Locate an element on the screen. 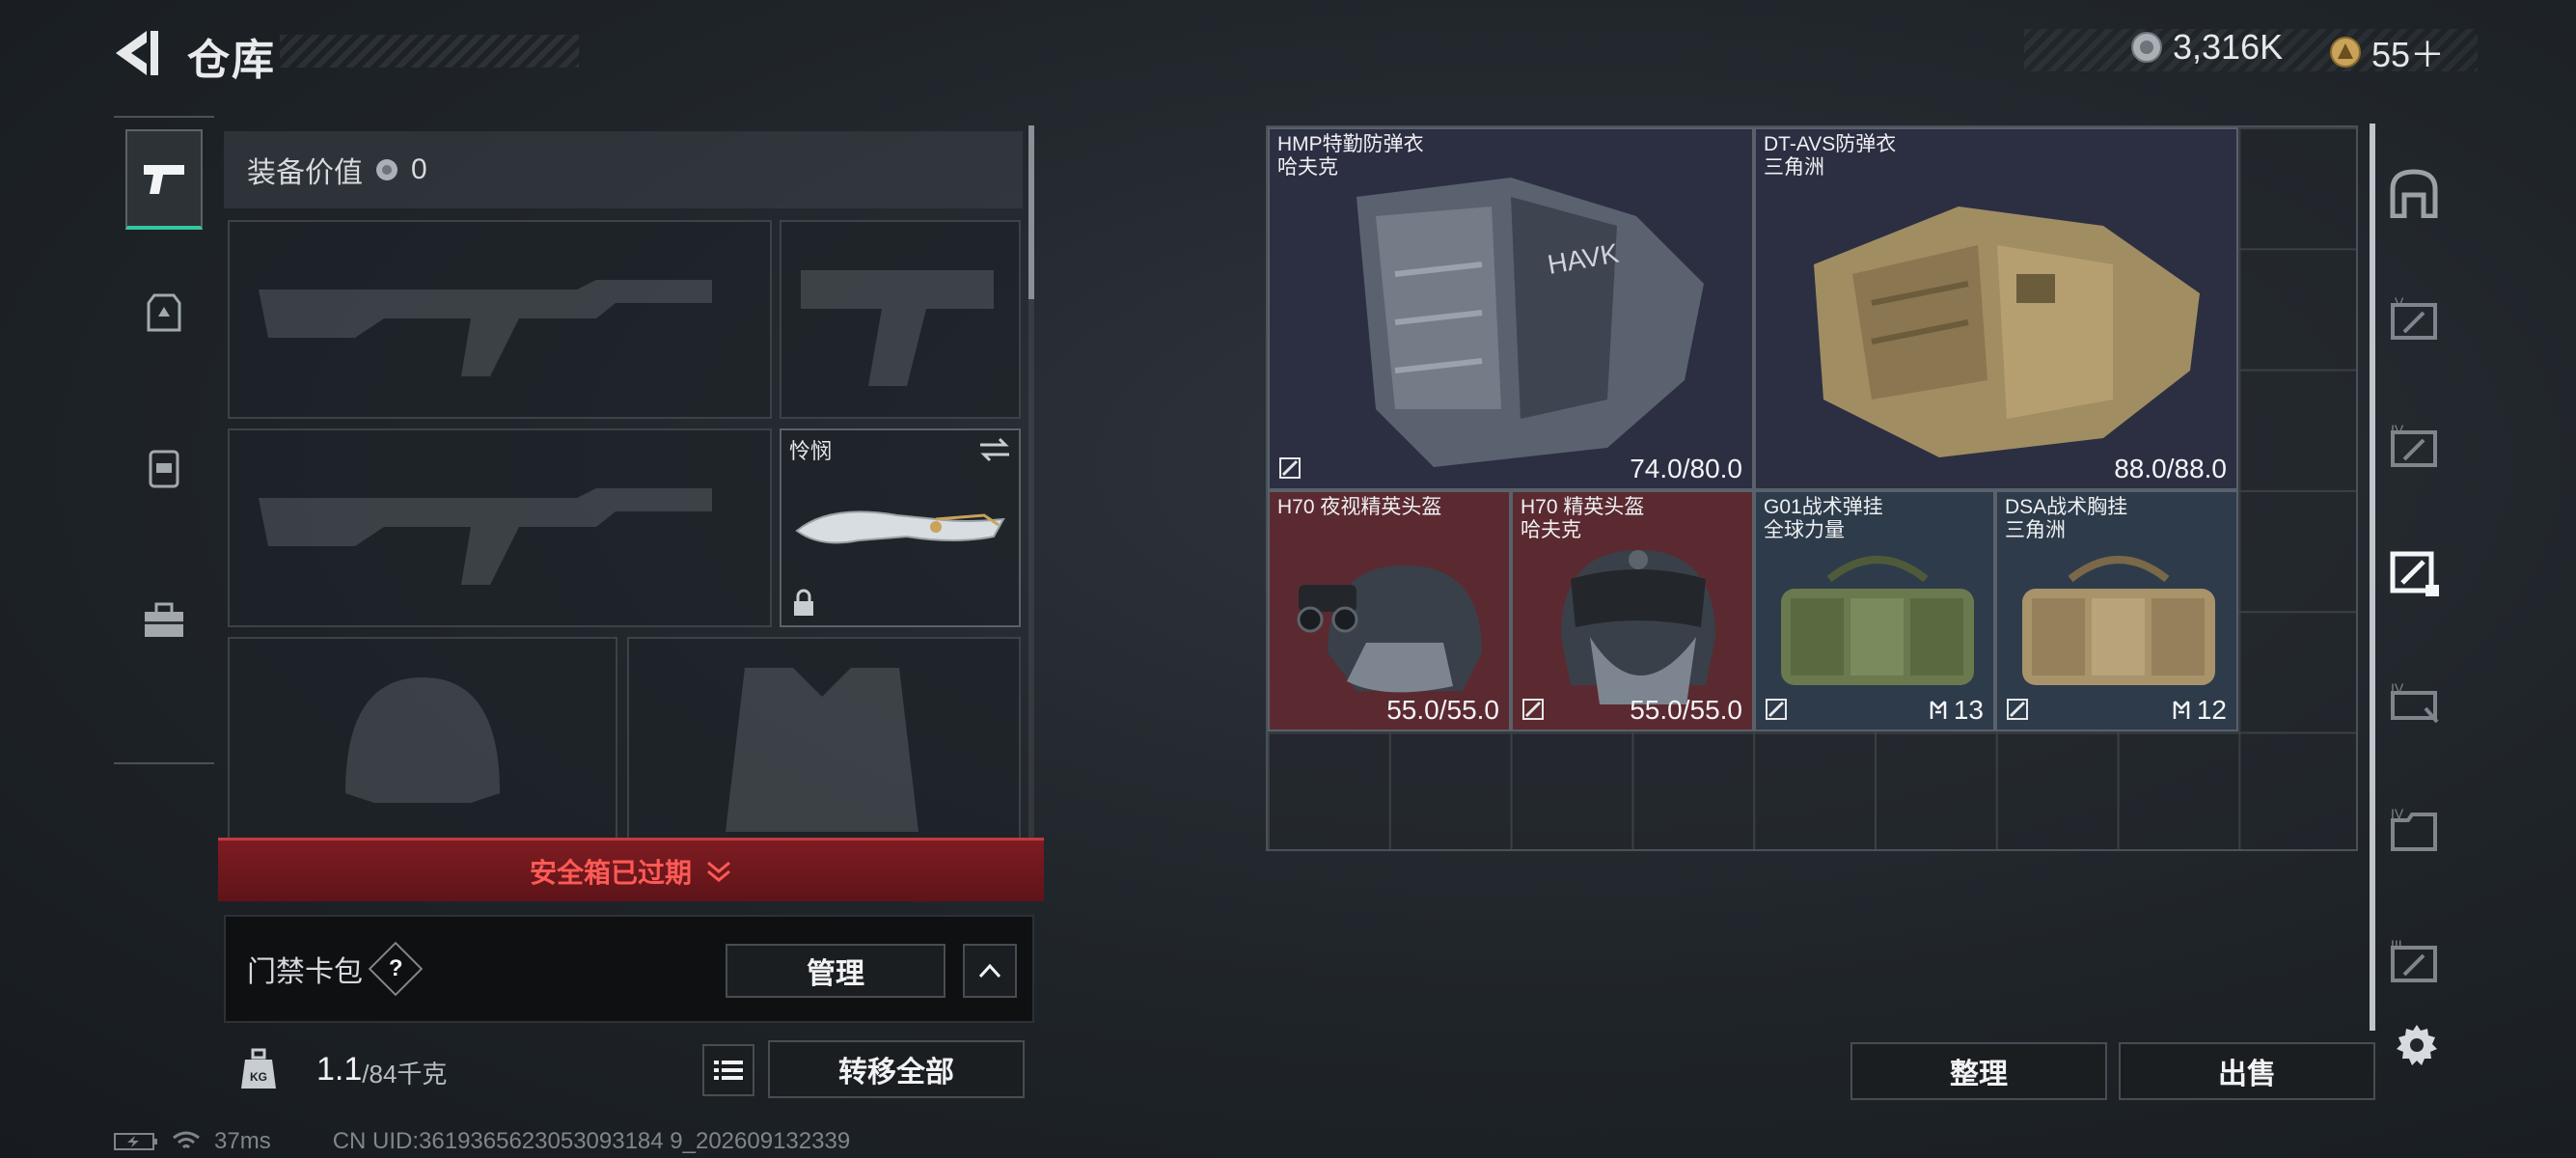 The width and height of the screenshot is (2576, 1158). silver-currency: 3,316K is located at coordinates (2207, 47).